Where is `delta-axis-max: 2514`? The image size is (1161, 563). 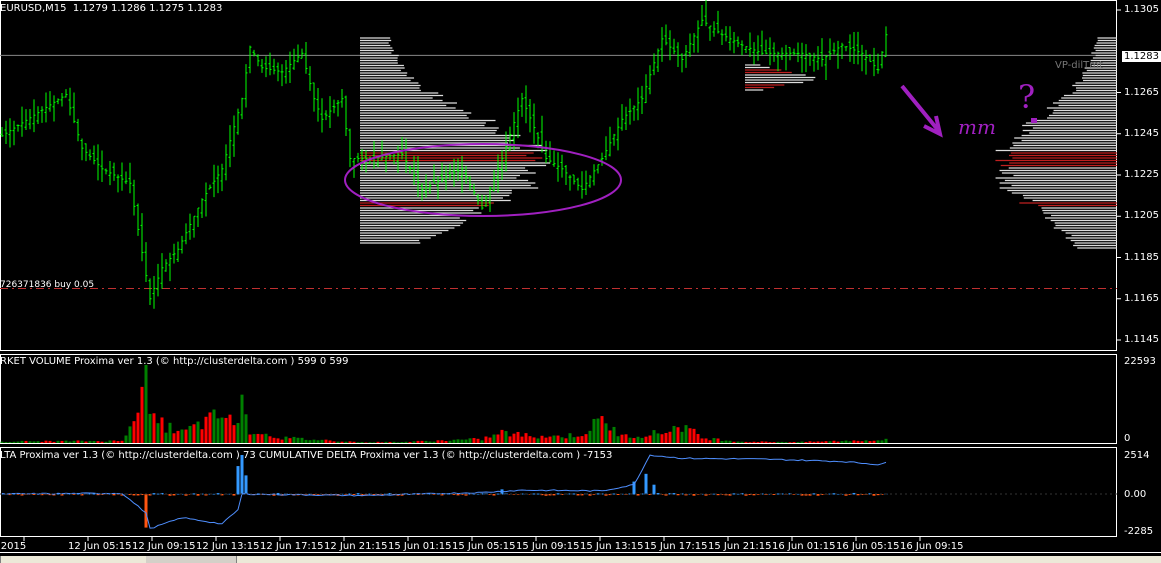 delta-axis-max: 2514 is located at coordinates (1137, 455).